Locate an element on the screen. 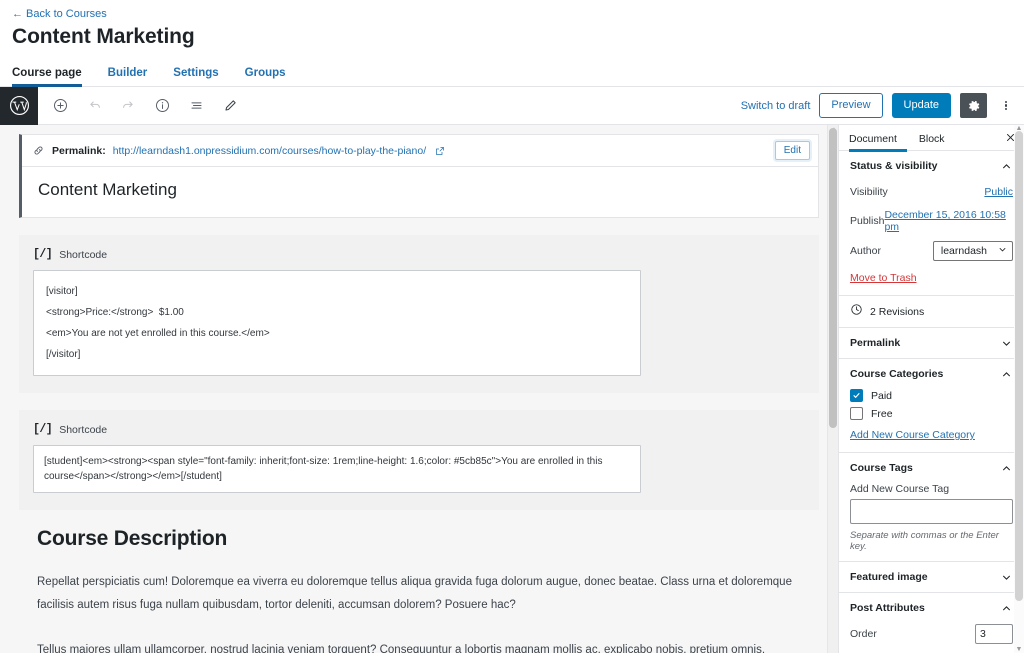 This screenshot has width=1024, height=653. panel-course-categories-header: Course Categories is located at coordinates (931, 374).